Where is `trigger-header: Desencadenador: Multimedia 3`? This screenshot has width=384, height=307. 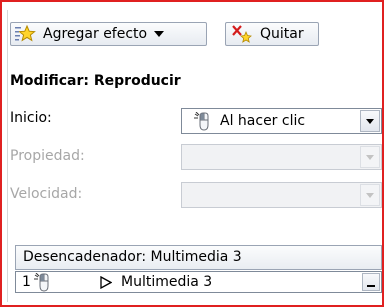 trigger-header: Desencadenador: Multimedia 3 is located at coordinates (198, 257).